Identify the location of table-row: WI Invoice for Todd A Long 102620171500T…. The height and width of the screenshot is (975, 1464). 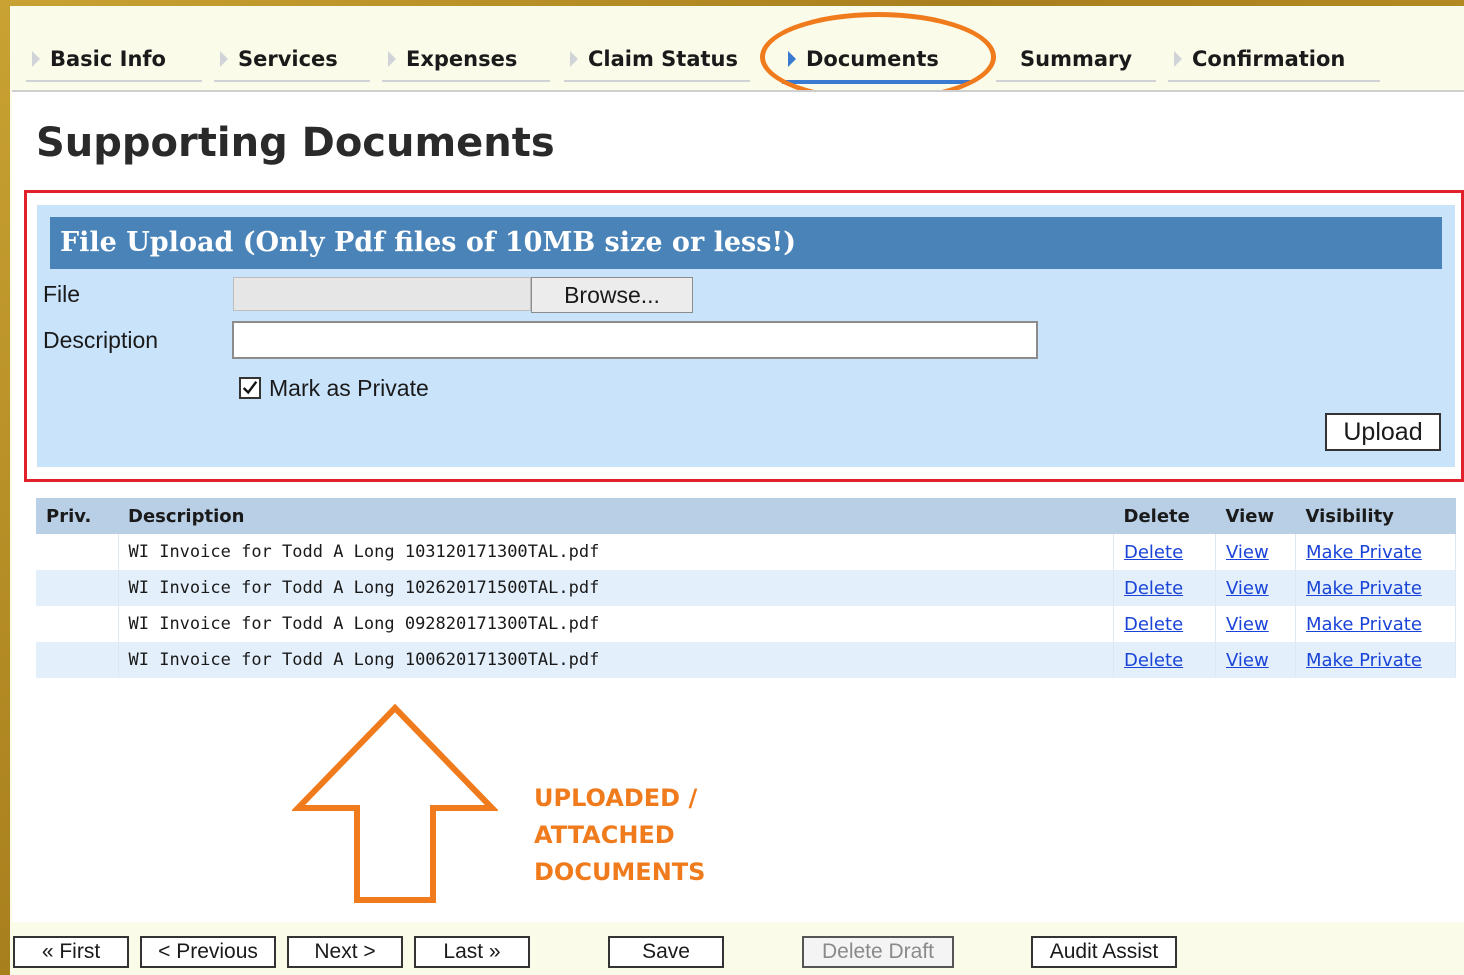
(746, 588).